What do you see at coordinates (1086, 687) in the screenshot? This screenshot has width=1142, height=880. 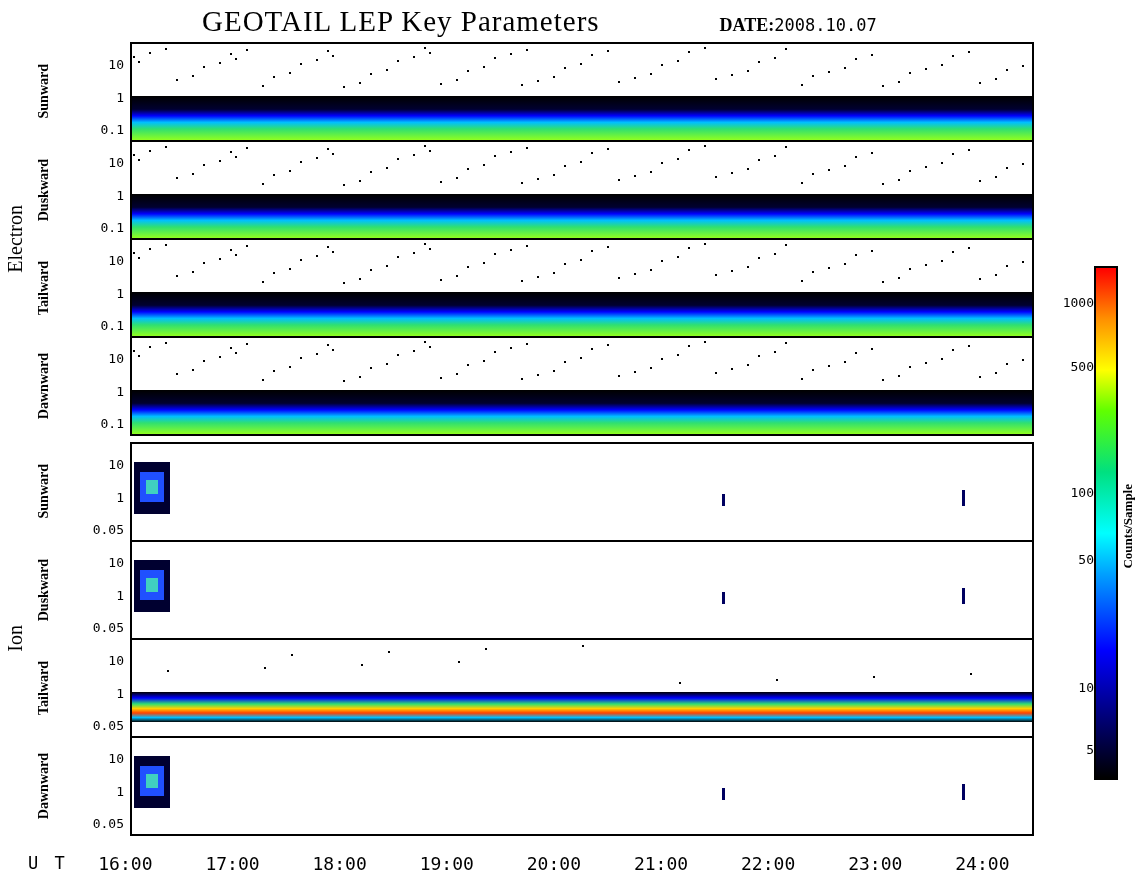 I see `colorbar-tick-label: 10` at bounding box center [1086, 687].